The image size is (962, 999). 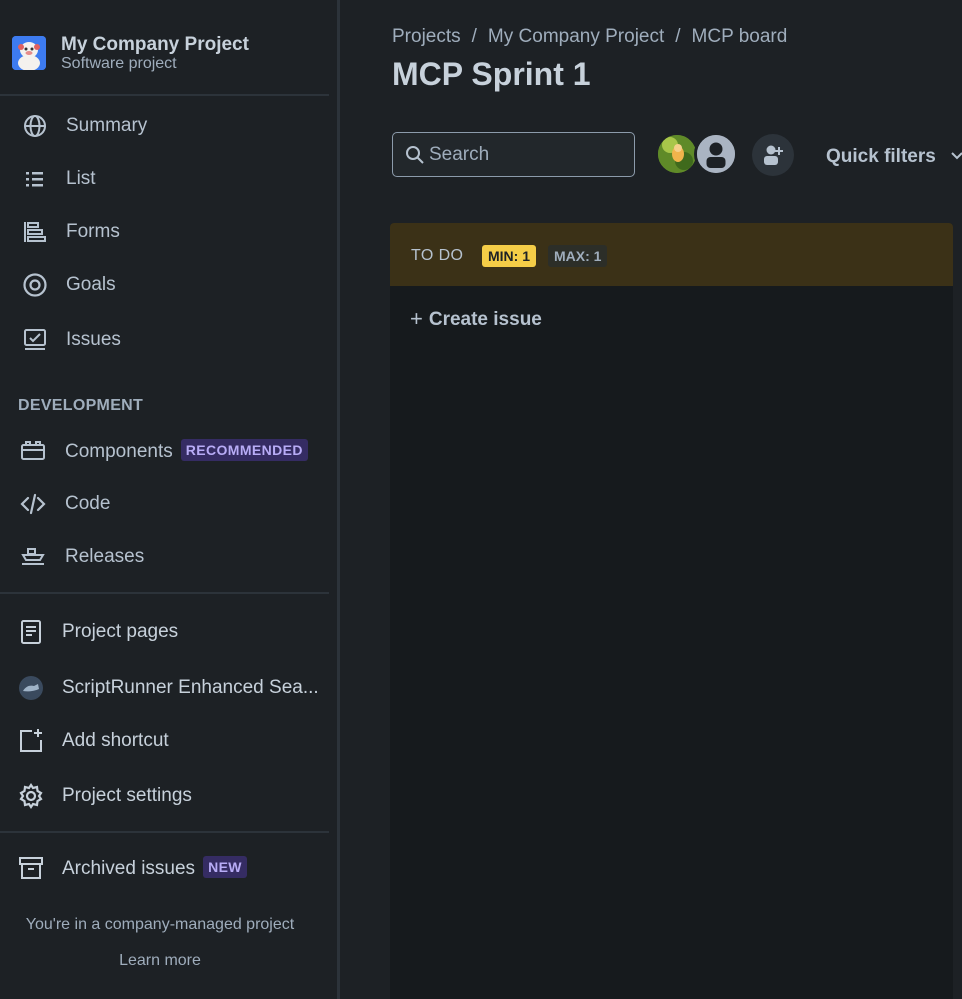 What do you see at coordinates (740, 36) in the screenshot?
I see `breadcrumb-board: MCP board` at bounding box center [740, 36].